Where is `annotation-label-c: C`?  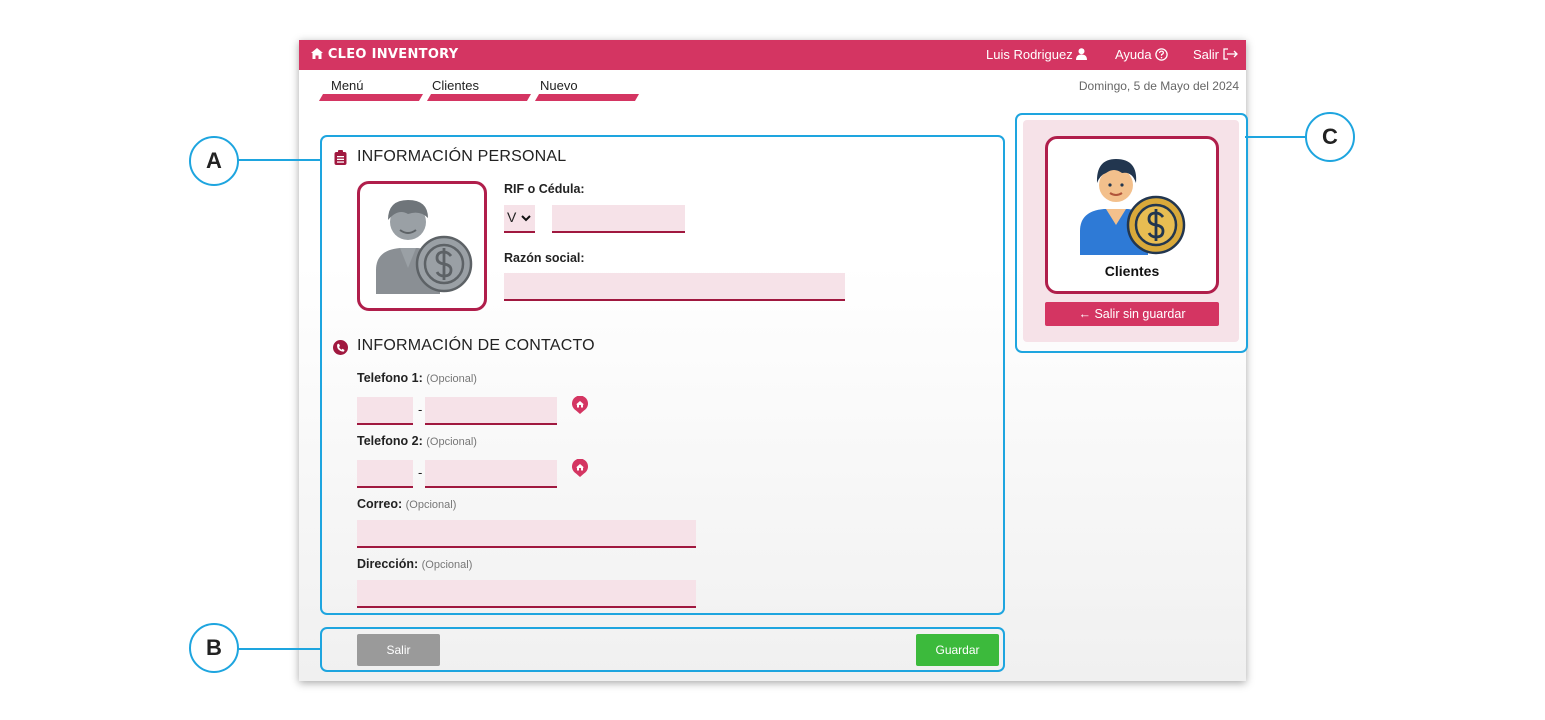 annotation-label-c: C is located at coordinates (1330, 137).